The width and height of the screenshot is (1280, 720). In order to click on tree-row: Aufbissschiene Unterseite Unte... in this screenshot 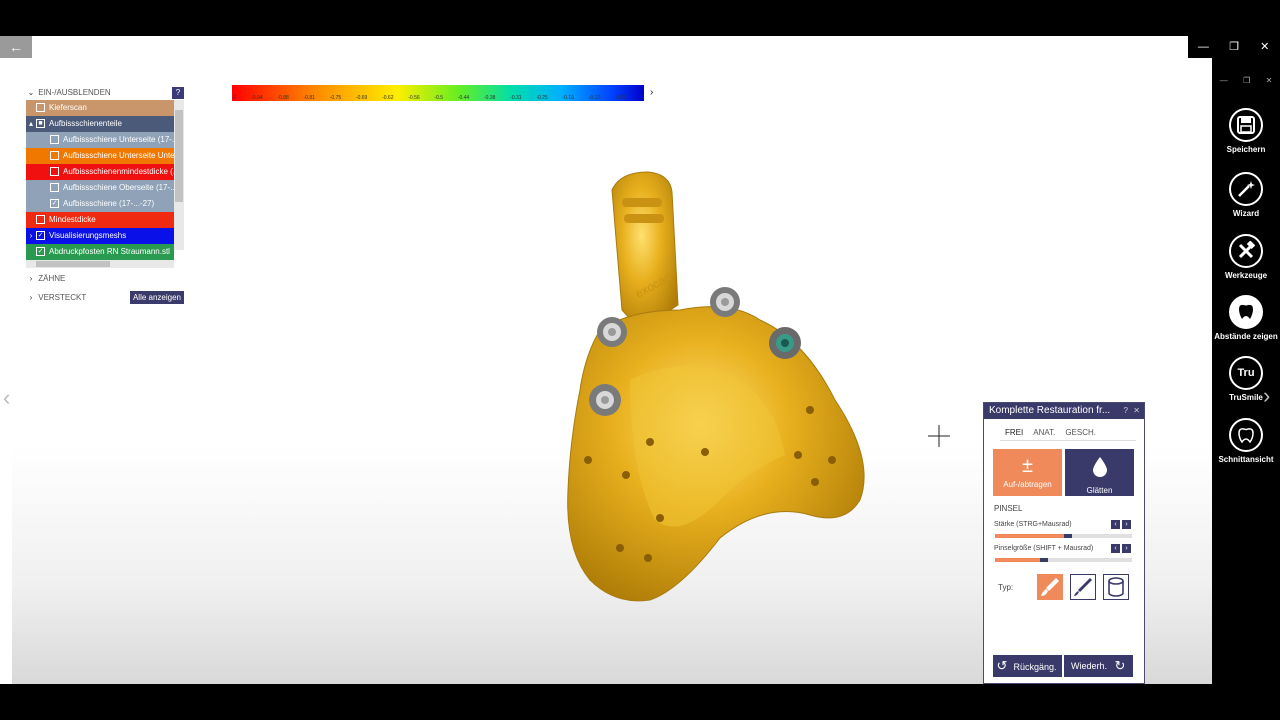, I will do `click(100, 156)`.